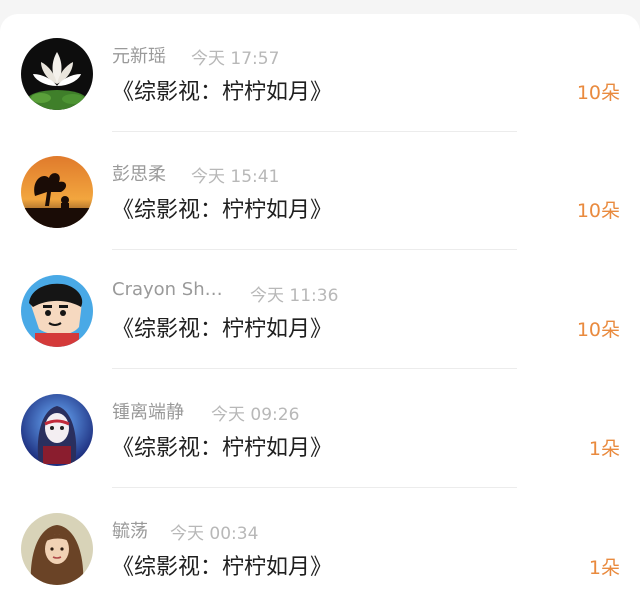 The image size is (640, 616). I want to click on gift-time: 今天 09:26, so click(255, 415).